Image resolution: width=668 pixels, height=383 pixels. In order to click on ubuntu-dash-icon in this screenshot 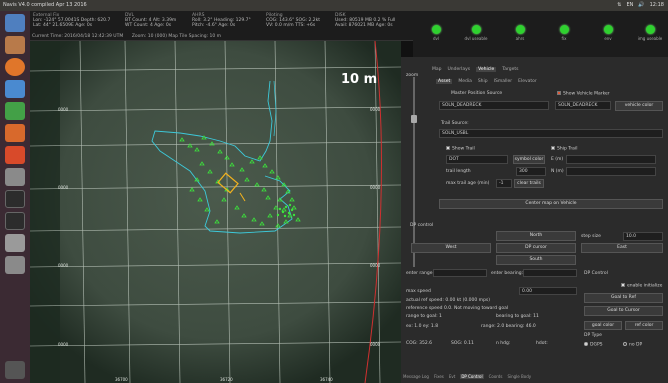, I will do `click(15, 23)`.